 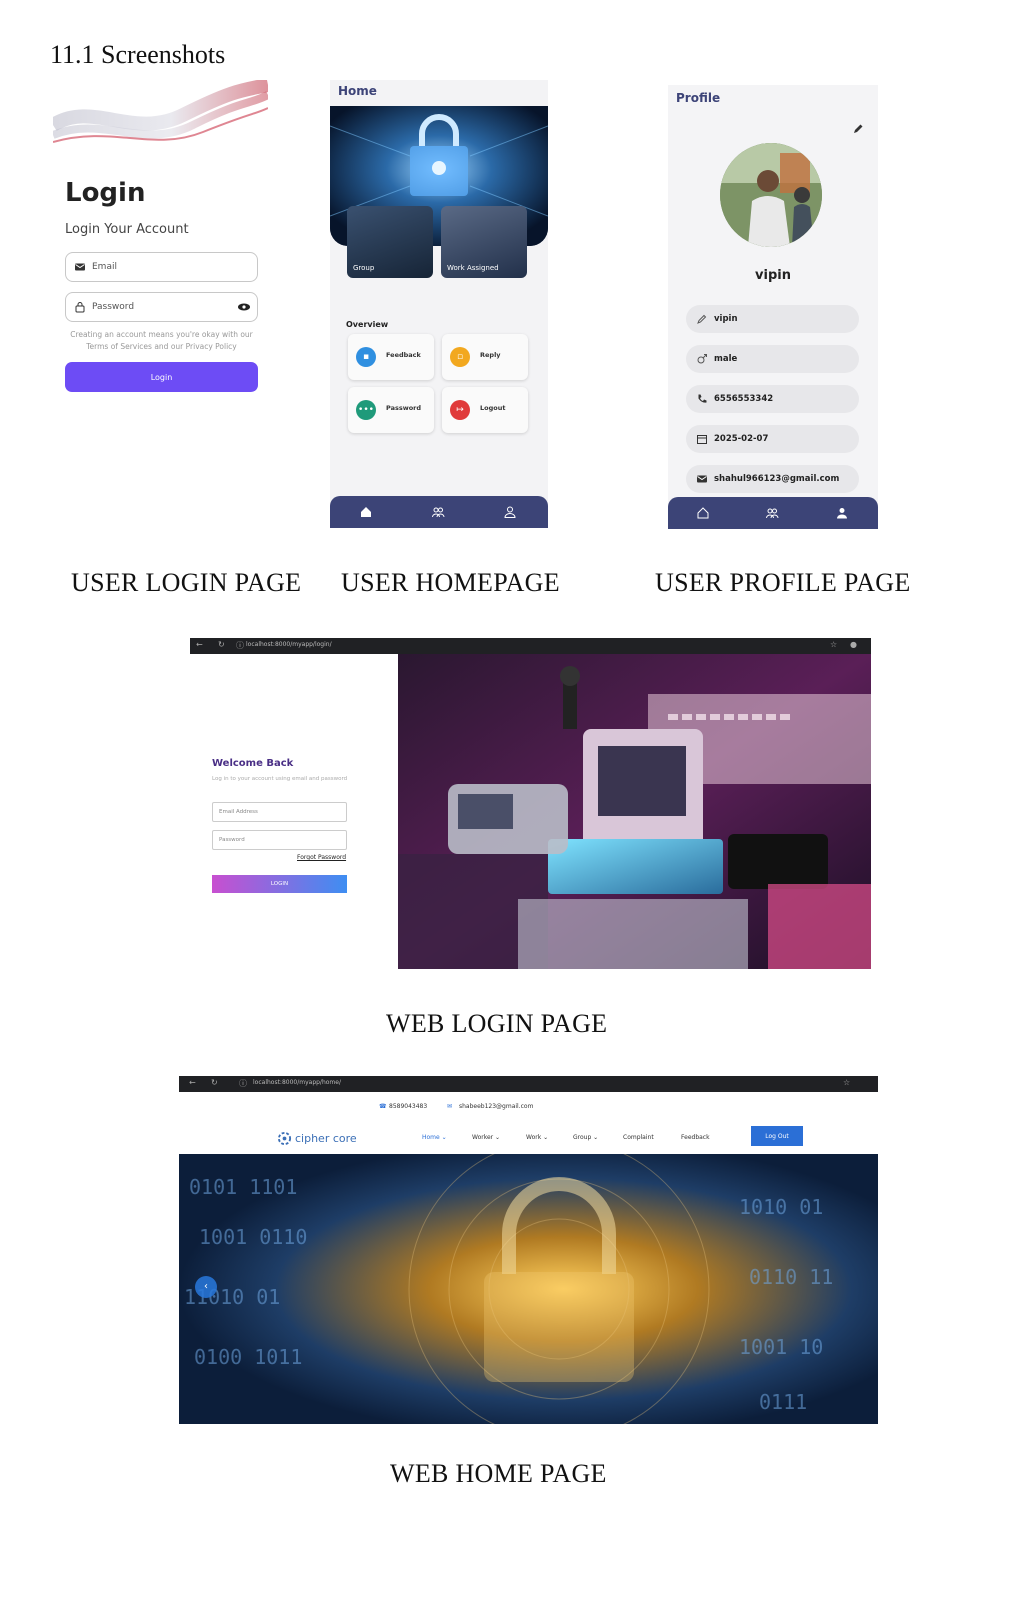 I want to click on contact-email: shabeeb123@gmail.com, so click(x=496, y=1106).